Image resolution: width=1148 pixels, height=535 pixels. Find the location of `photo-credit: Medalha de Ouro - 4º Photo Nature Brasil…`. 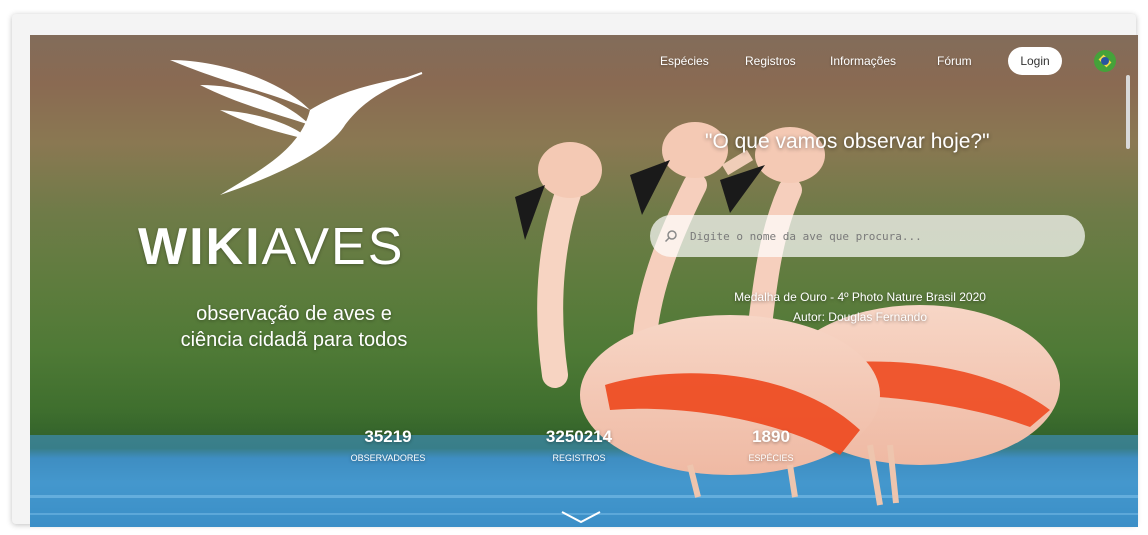

photo-credit: Medalha de Ouro - 4º Photo Nature Brasil… is located at coordinates (860, 307).